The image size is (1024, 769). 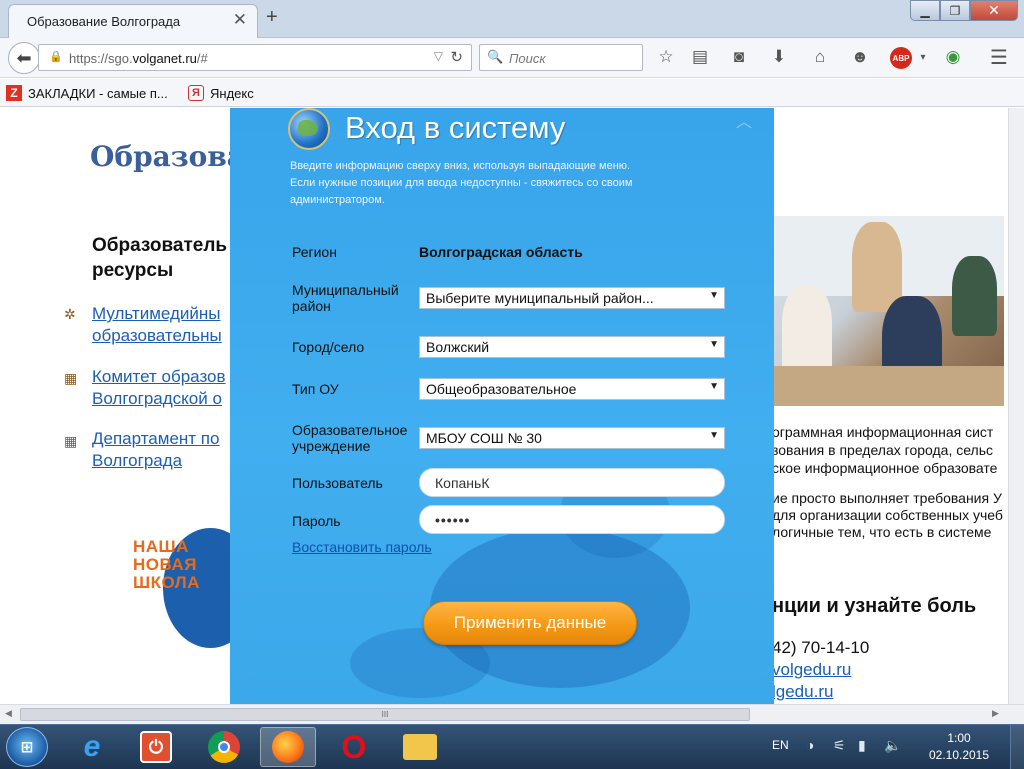 What do you see at coordinates (572, 298) in the screenshot?
I see `district-select: Выберите муниципальный район... ▼` at bounding box center [572, 298].